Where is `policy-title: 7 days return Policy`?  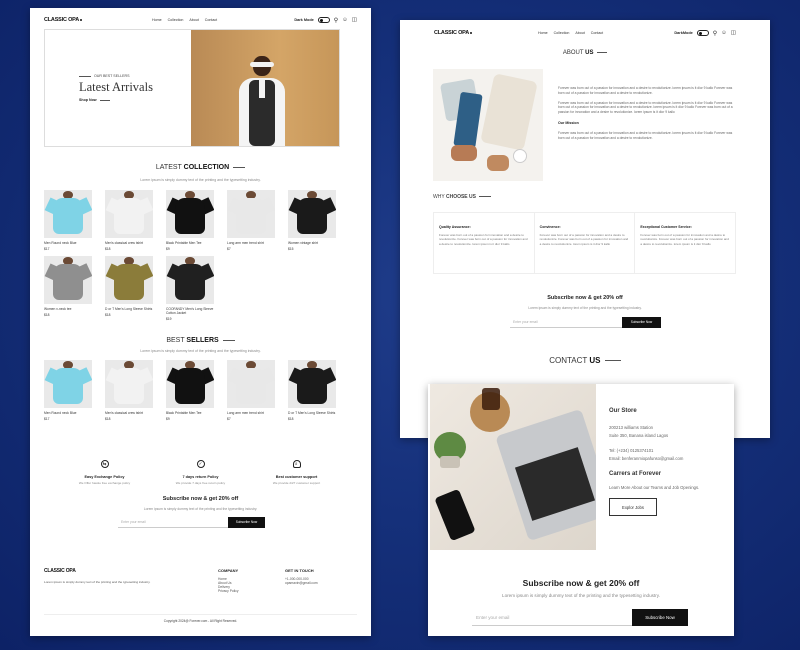
policy-title: 7 days return Policy is located at coordinates (200, 477).